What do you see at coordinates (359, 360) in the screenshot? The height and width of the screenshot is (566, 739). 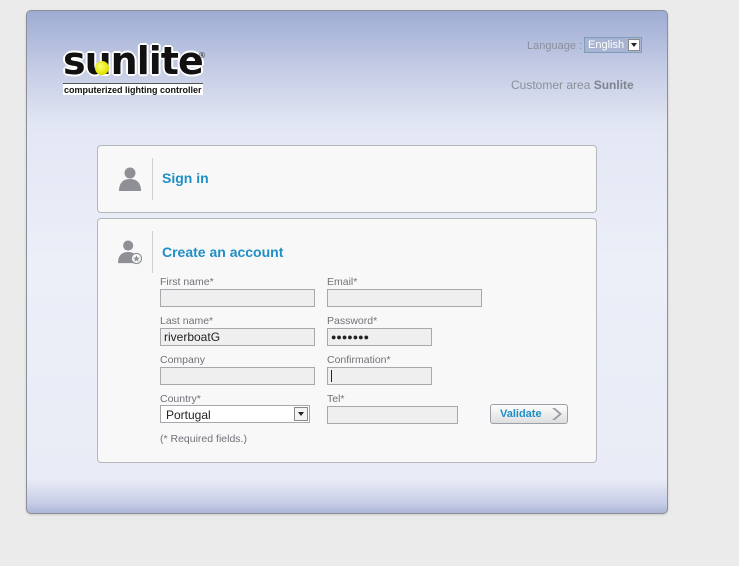 I see `confirmation-label: Confirmation*` at bounding box center [359, 360].